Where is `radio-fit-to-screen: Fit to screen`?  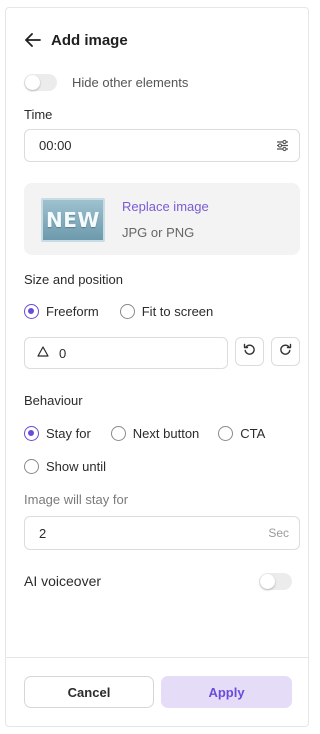
radio-fit-to-screen: Fit to screen is located at coordinates (166, 311).